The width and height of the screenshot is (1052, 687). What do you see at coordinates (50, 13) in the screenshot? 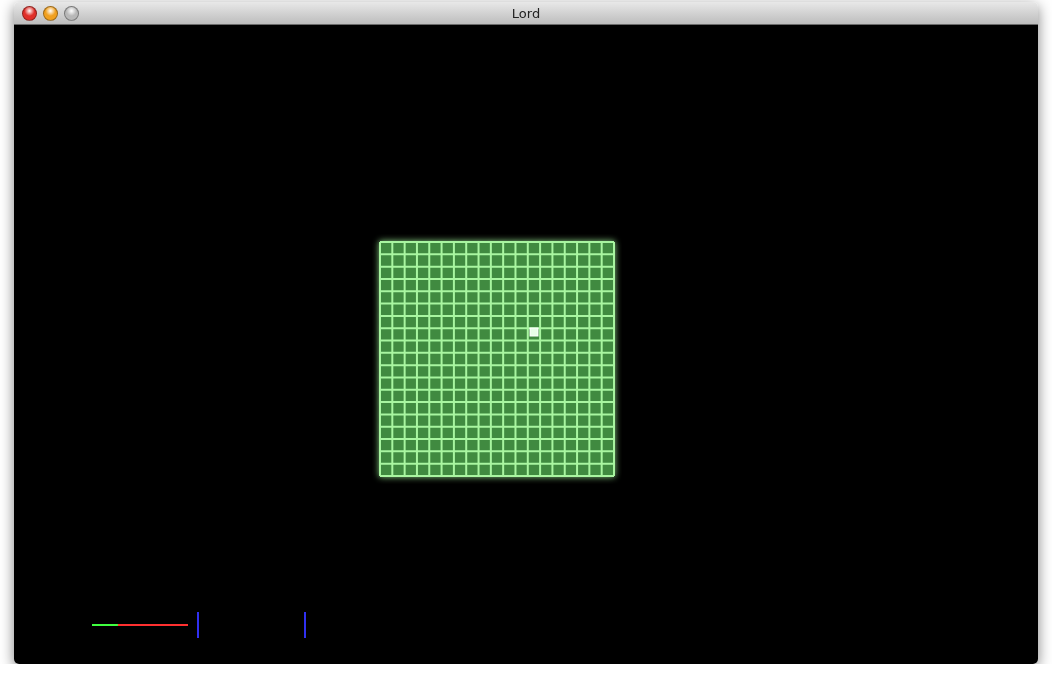
I see `minimize-button` at bounding box center [50, 13].